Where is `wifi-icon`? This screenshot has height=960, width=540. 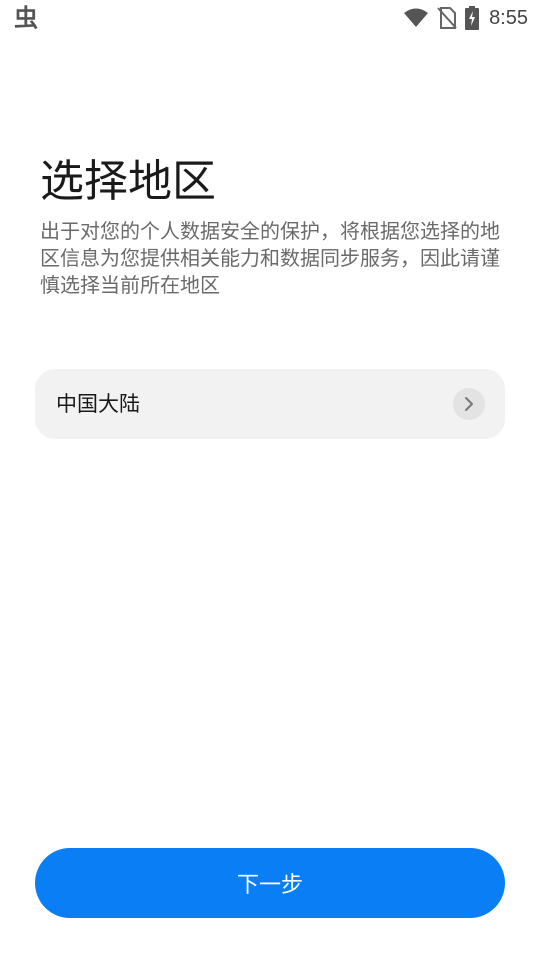 wifi-icon is located at coordinates (416, 18).